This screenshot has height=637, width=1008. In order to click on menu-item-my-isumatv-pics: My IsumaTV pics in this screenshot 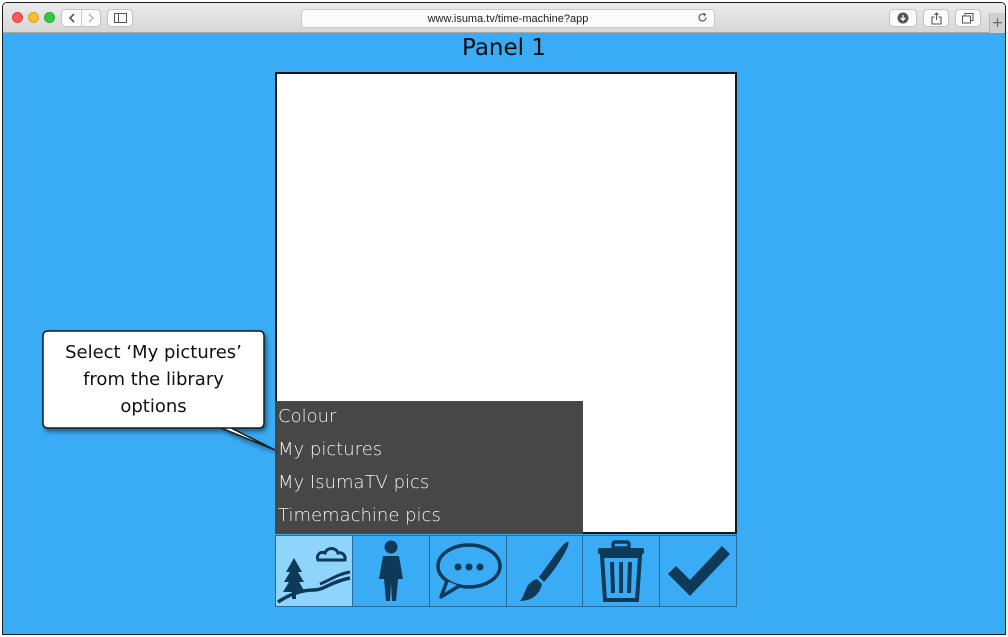, I will do `click(429, 483)`.